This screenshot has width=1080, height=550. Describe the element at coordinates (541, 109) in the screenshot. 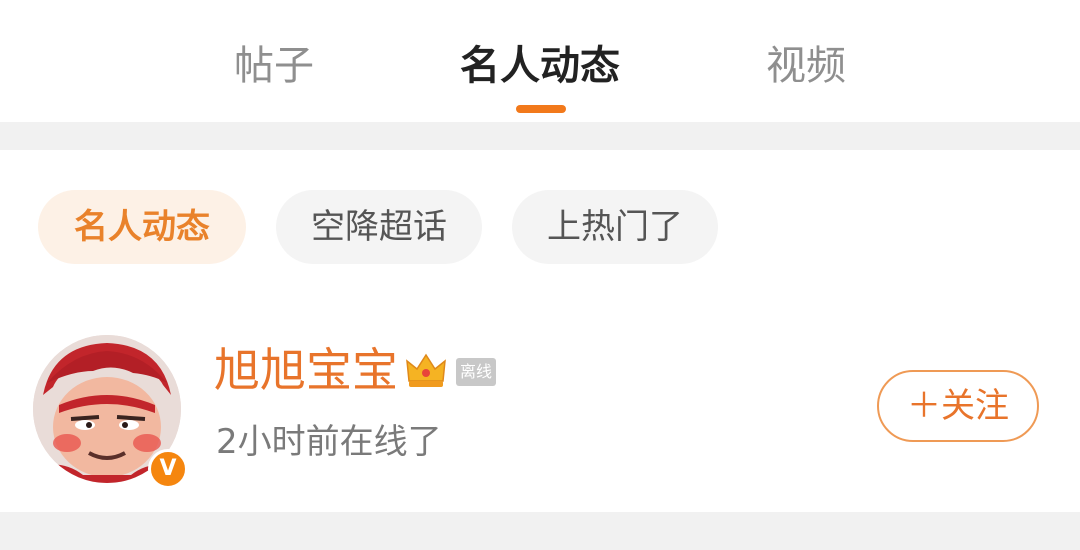

I see `active-tab-indicator` at that location.